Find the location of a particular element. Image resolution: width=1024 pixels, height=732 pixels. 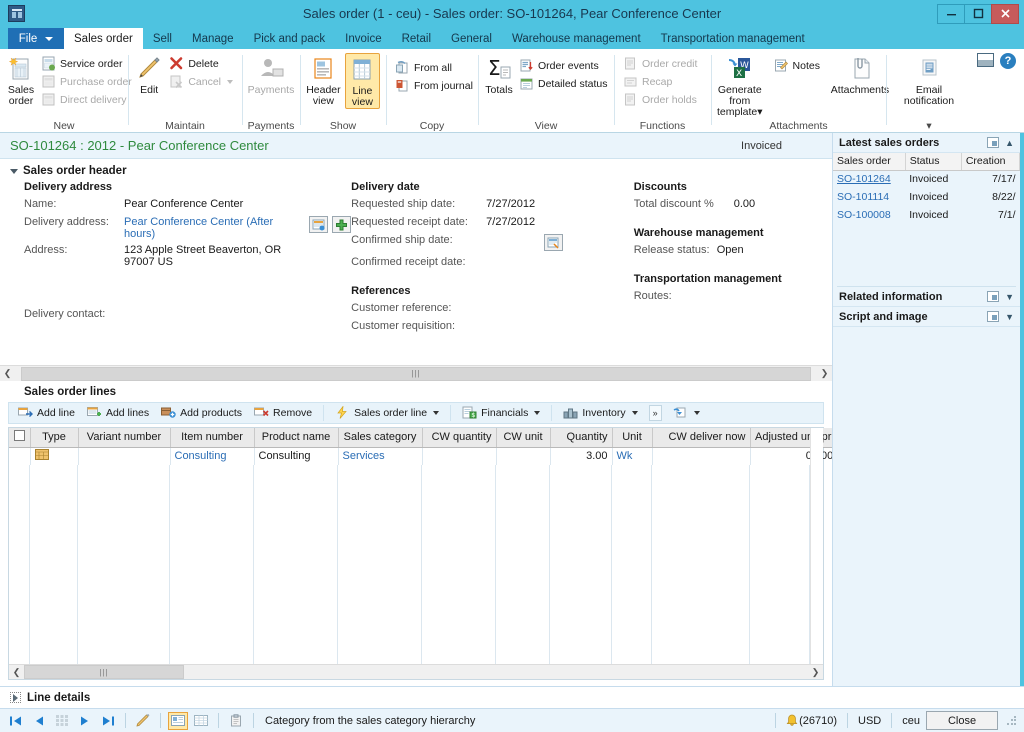

tab-manage: Manage is located at coordinates (213, 38).